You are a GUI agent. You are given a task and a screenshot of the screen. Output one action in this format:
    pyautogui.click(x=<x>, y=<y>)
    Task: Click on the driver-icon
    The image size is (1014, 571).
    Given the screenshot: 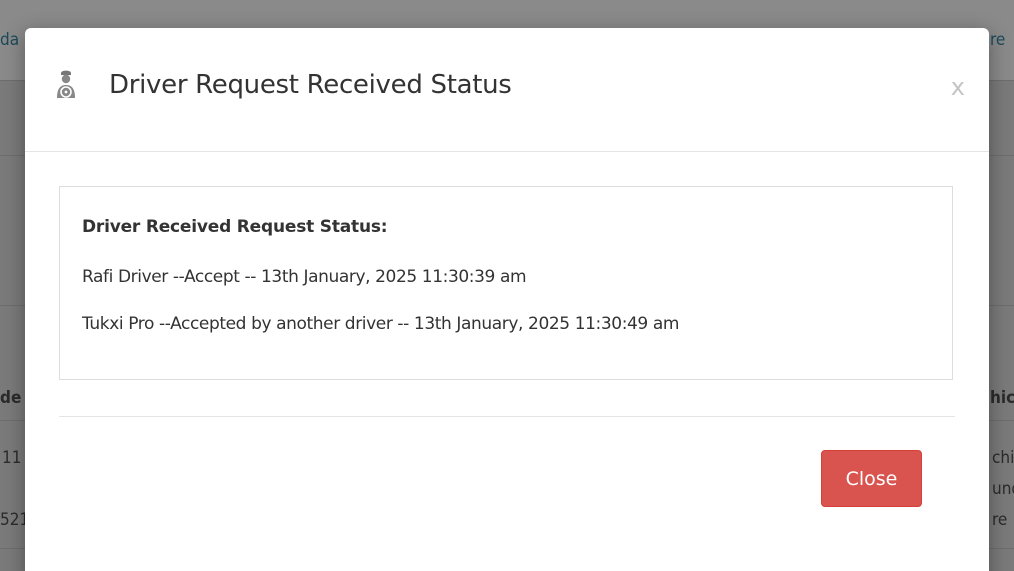 What is the action you would take?
    pyautogui.click(x=66, y=85)
    